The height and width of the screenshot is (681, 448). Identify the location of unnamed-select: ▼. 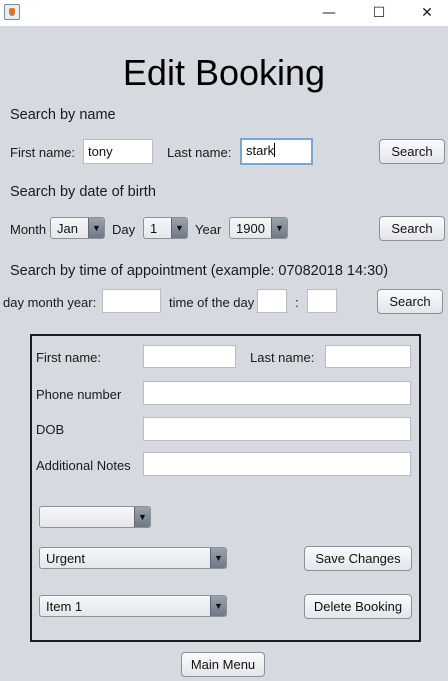
(95, 517).